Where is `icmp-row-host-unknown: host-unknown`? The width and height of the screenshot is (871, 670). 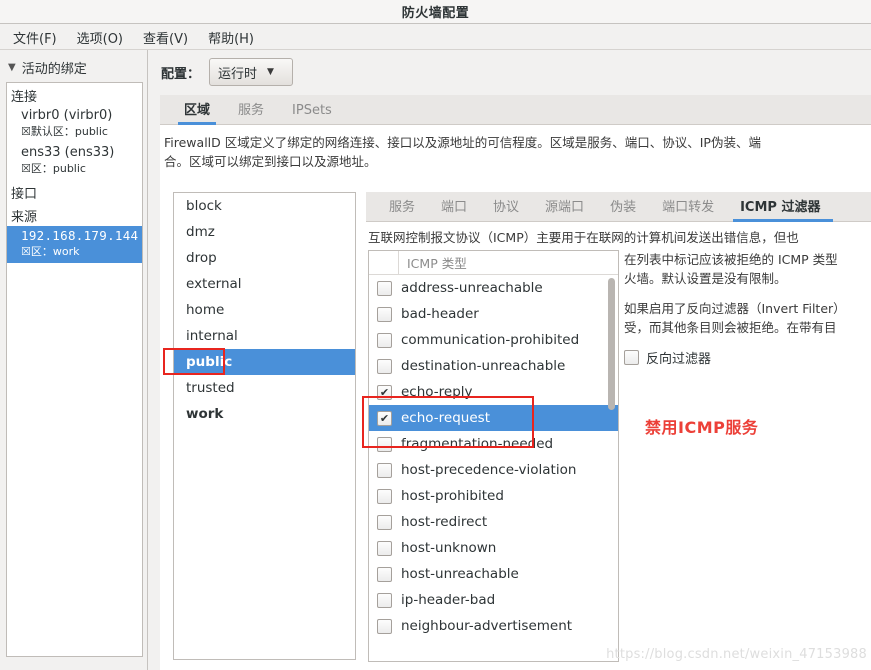 icmp-row-host-unknown: host-unknown is located at coordinates (493, 548).